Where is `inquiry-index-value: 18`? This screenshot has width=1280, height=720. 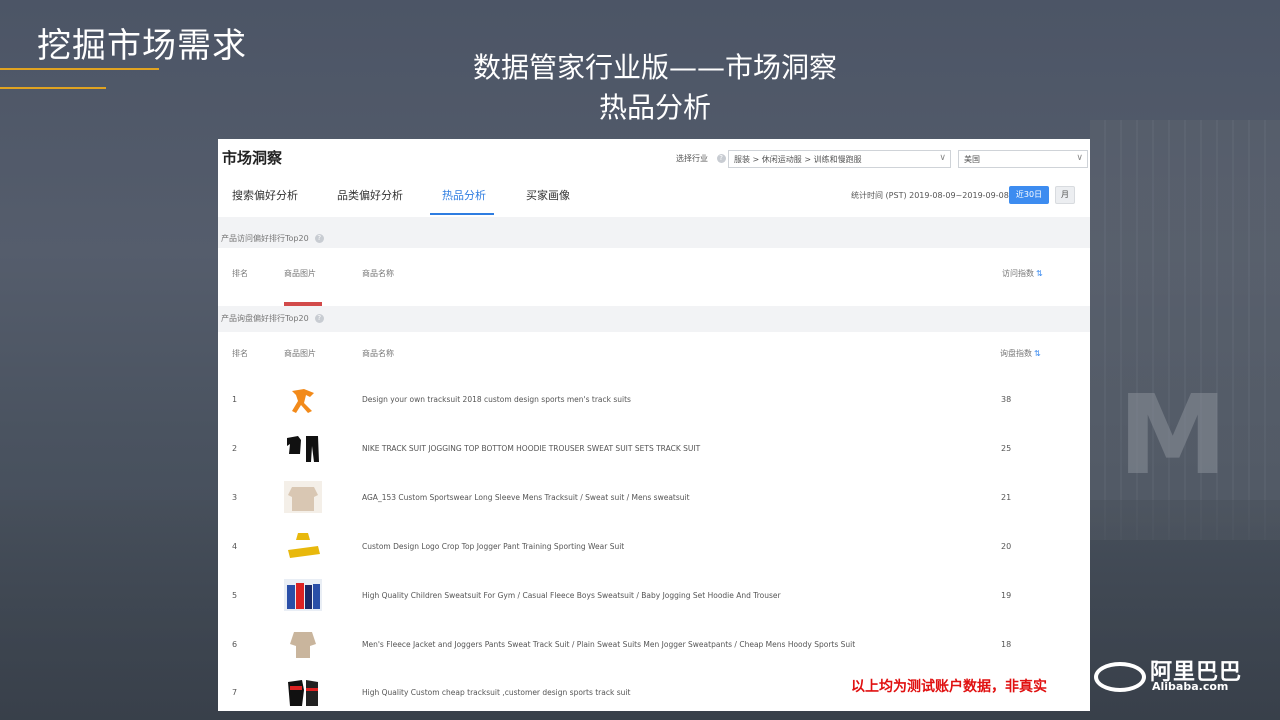
inquiry-index-value: 18 is located at coordinates (1006, 644).